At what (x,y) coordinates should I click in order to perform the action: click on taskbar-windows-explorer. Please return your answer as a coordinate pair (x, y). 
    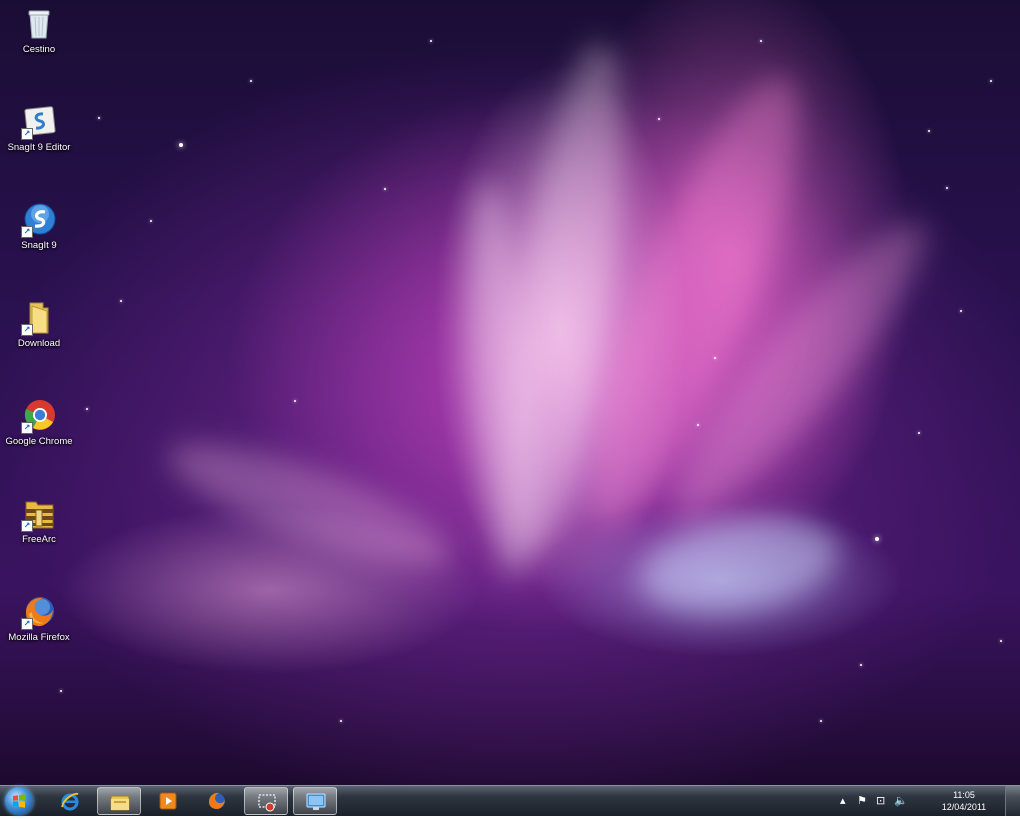
    Looking at the image, I should click on (119, 801).